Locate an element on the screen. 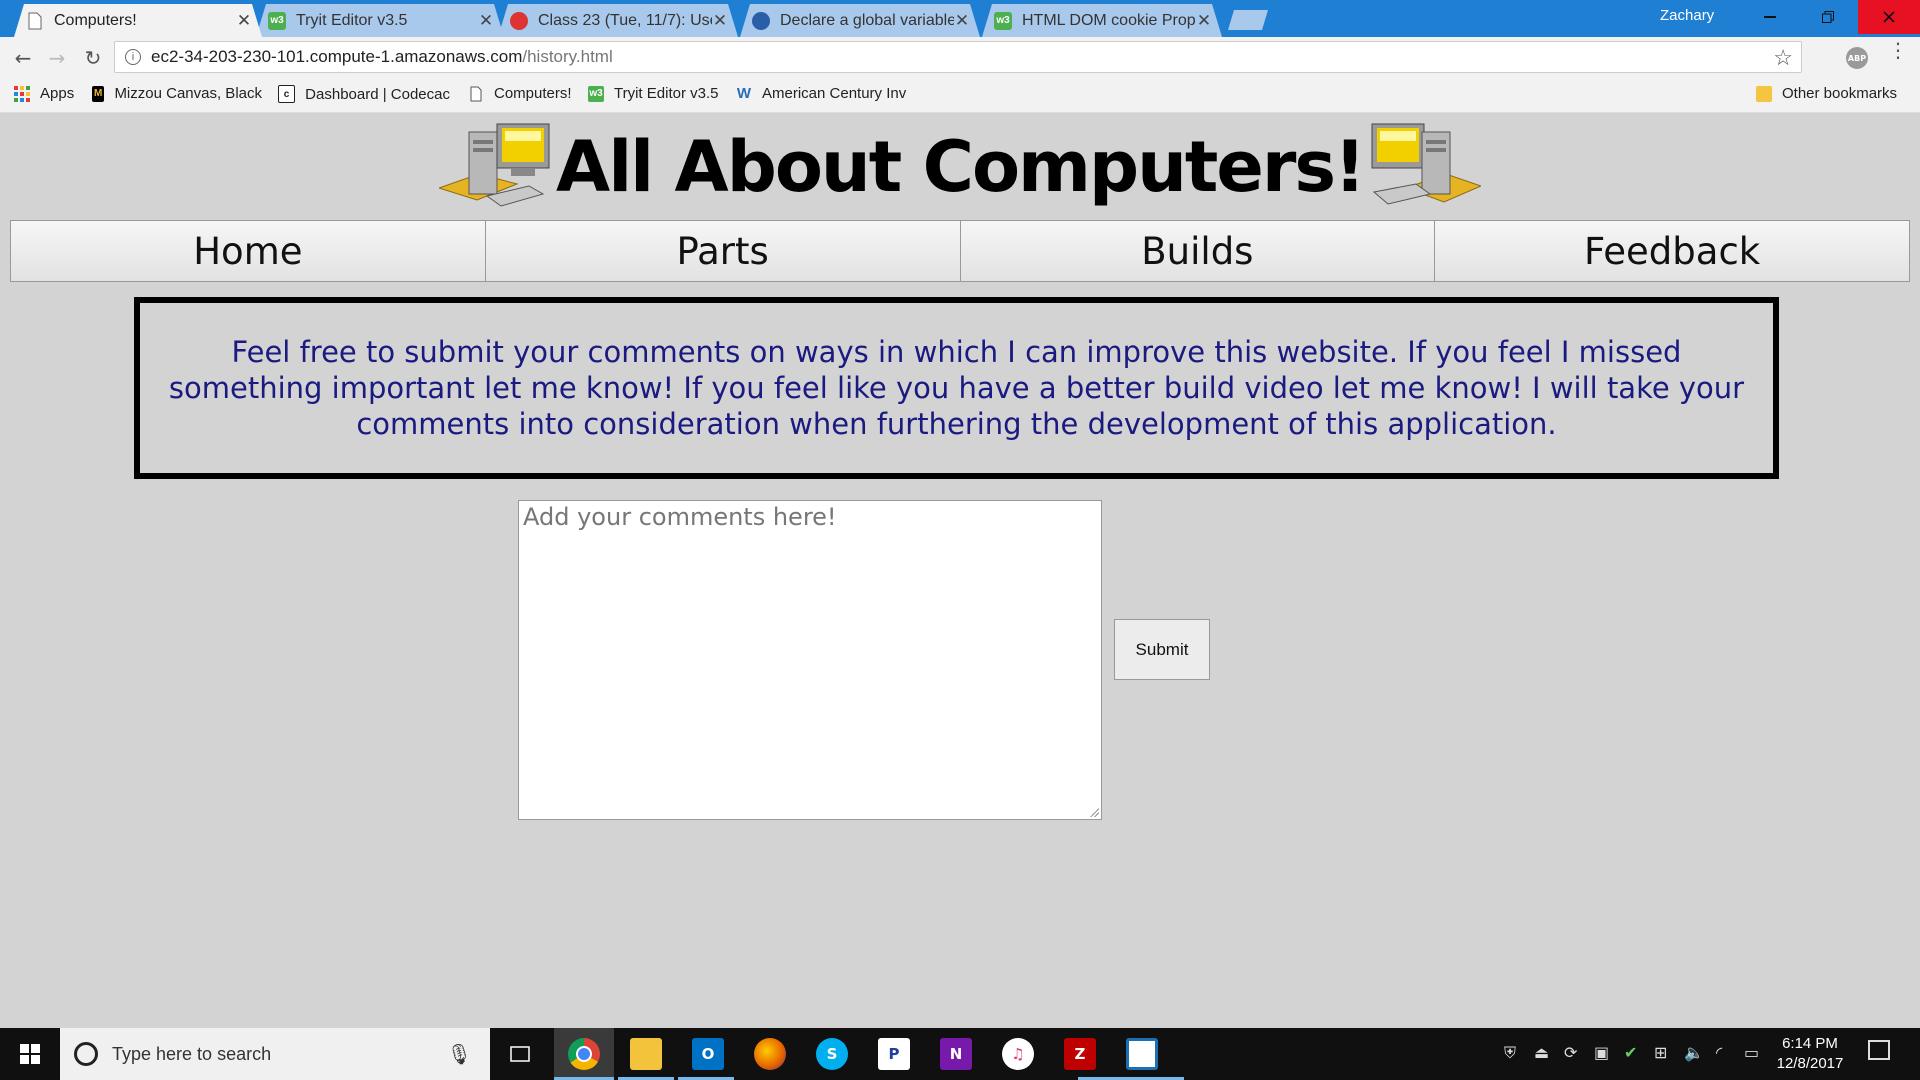  bookmark-other: Other bookmarks is located at coordinates (1826, 93).